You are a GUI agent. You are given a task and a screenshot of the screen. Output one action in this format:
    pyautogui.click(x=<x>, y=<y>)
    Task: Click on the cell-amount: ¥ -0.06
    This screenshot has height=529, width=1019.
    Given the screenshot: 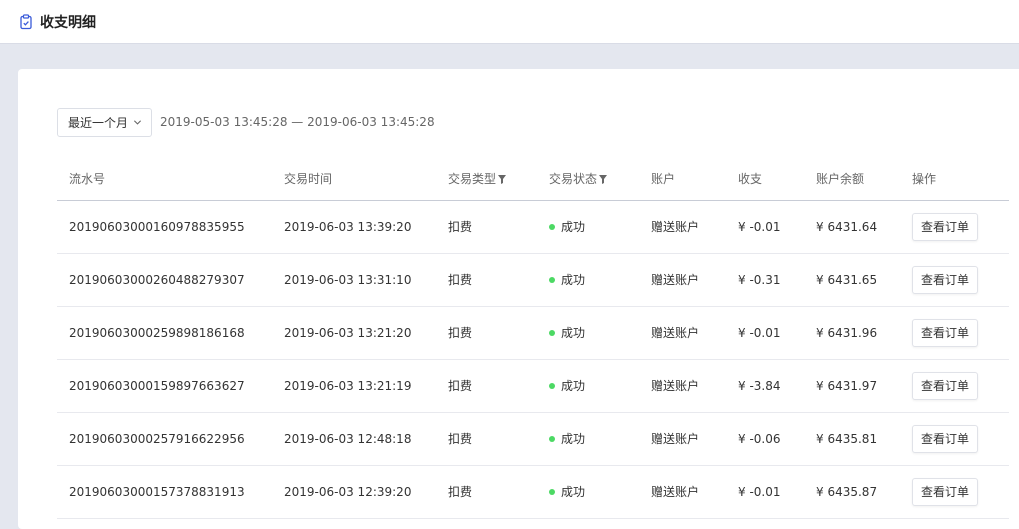 What is the action you would take?
    pyautogui.click(x=765, y=439)
    